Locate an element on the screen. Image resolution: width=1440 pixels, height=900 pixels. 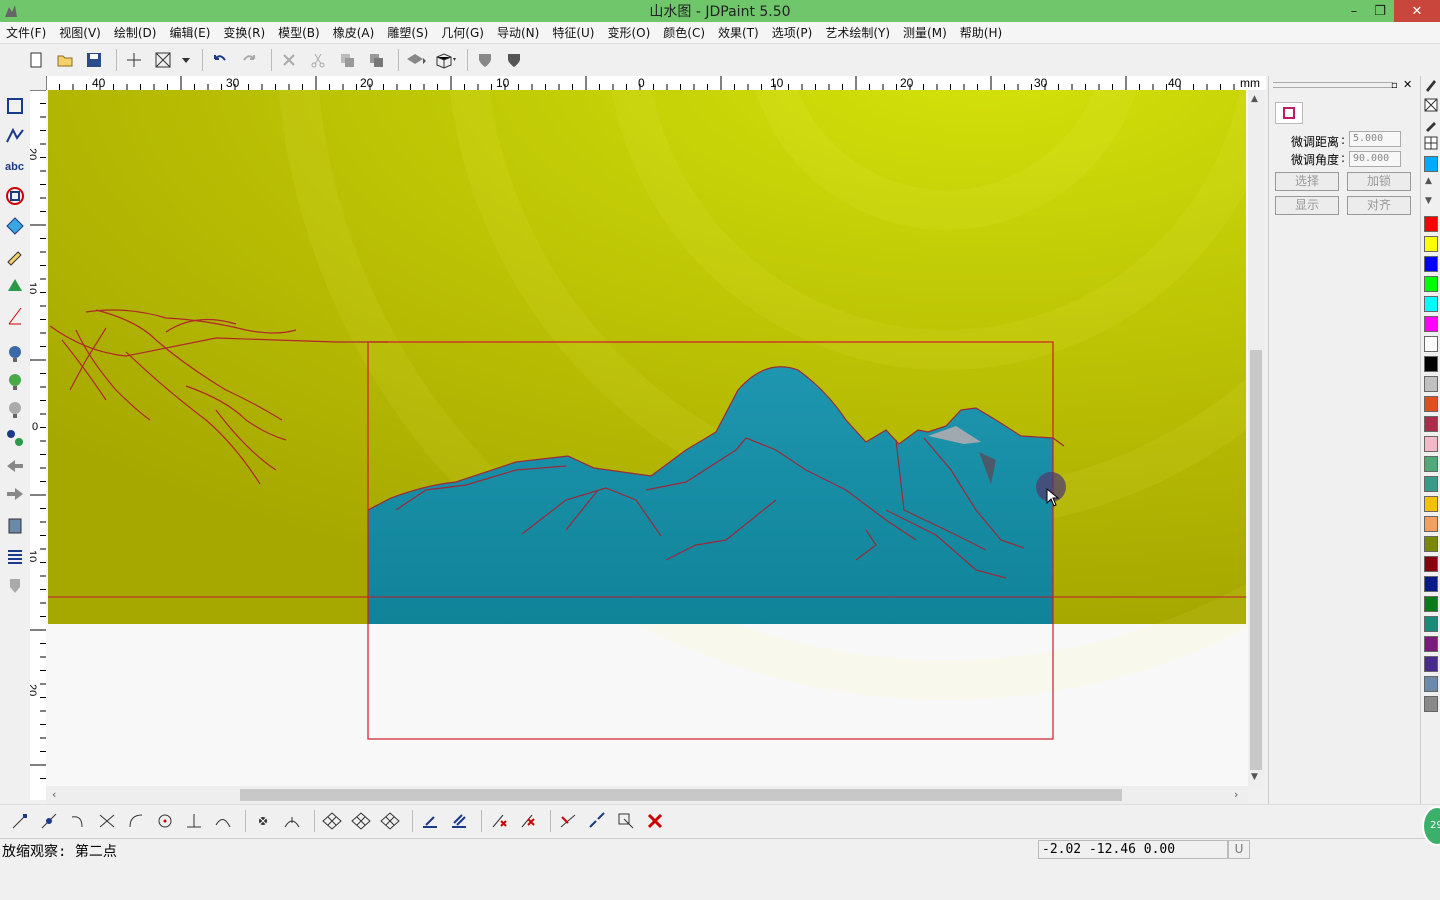
snap-point-icon is located at coordinates (263, 821).